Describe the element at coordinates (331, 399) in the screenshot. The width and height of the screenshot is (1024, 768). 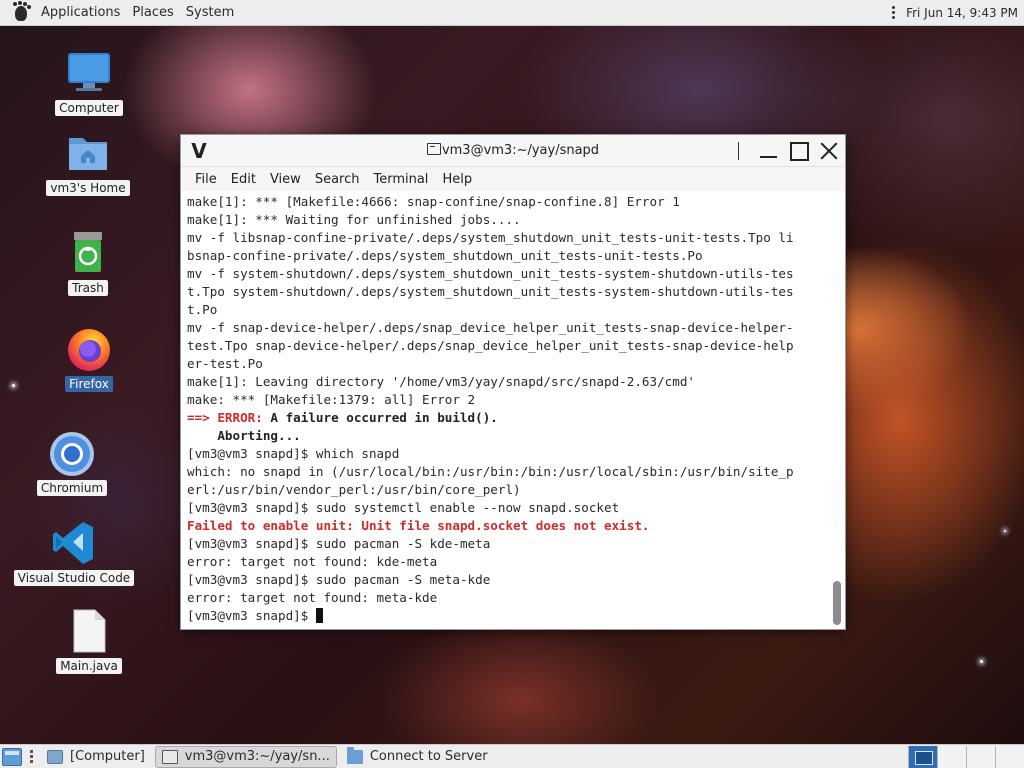
I see `line-text: make: *** [Makefile:1379: all] Error 2` at that location.